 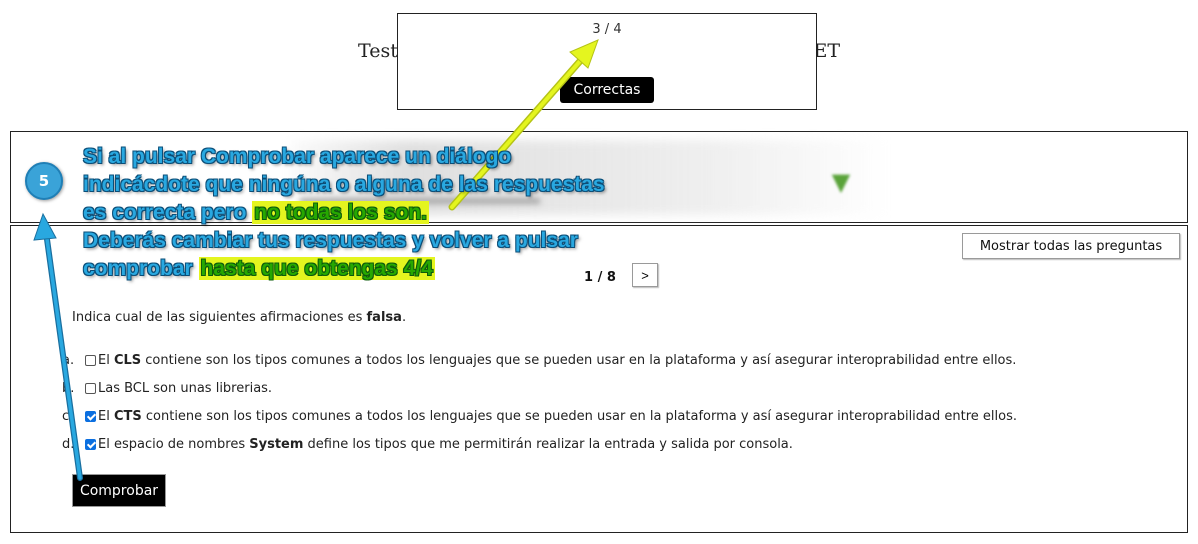 What do you see at coordinates (316, 268) in the screenshot?
I see `tip-line-5-highlight: hasta que obtengas 4/4` at bounding box center [316, 268].